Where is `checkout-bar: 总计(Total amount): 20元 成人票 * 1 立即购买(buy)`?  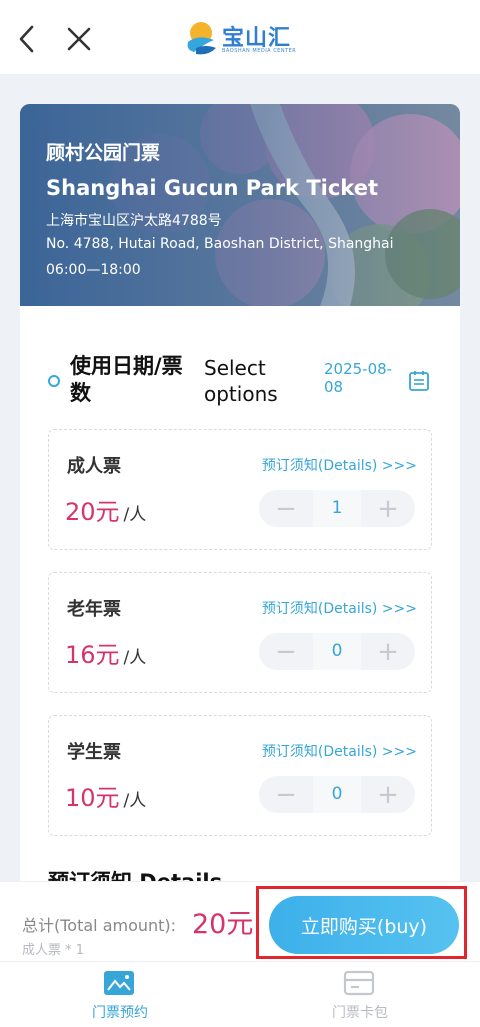
checkout-bar: 总计(Total amount): 20元 成人票 * 1 立即购买(buy) is located at coordinates (240, 921).